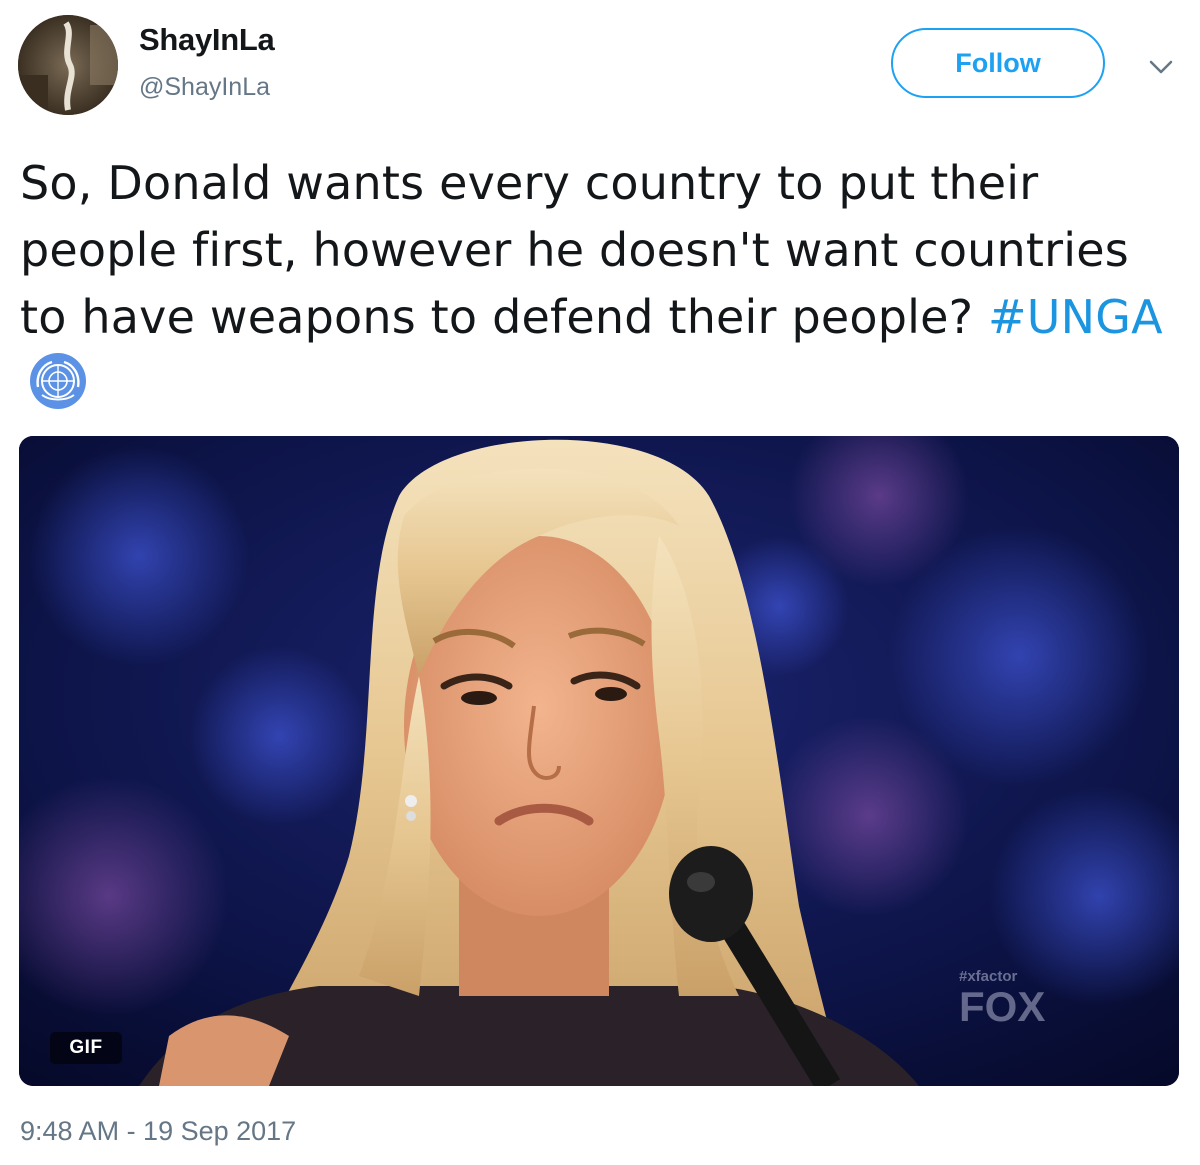 The image size is (1200, 1165). I want to click on follow-button: Follow, so click(998, 63).